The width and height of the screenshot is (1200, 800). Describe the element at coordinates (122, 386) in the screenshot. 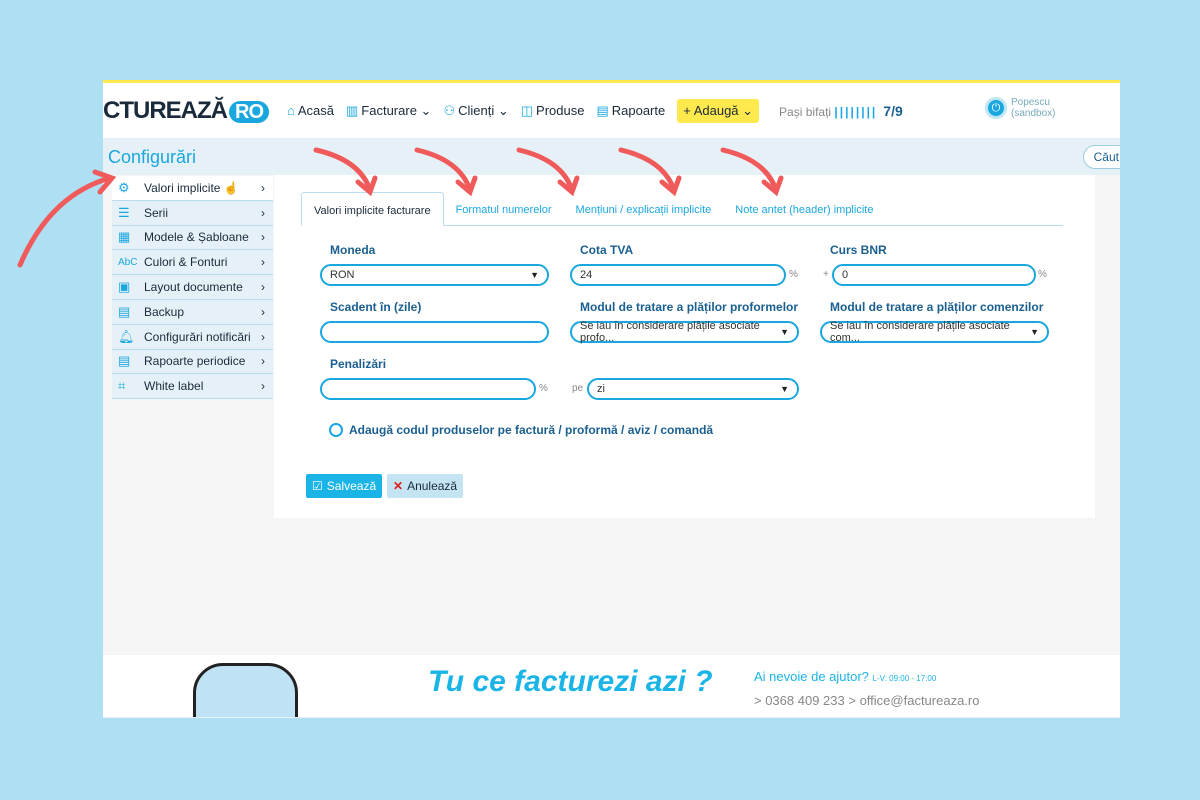

I see `tag-icon: ⌗` at that location.